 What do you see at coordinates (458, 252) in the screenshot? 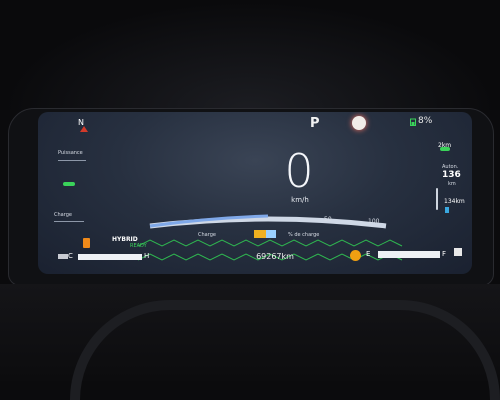
I see `door-icon` at bounding box center [458, 252].